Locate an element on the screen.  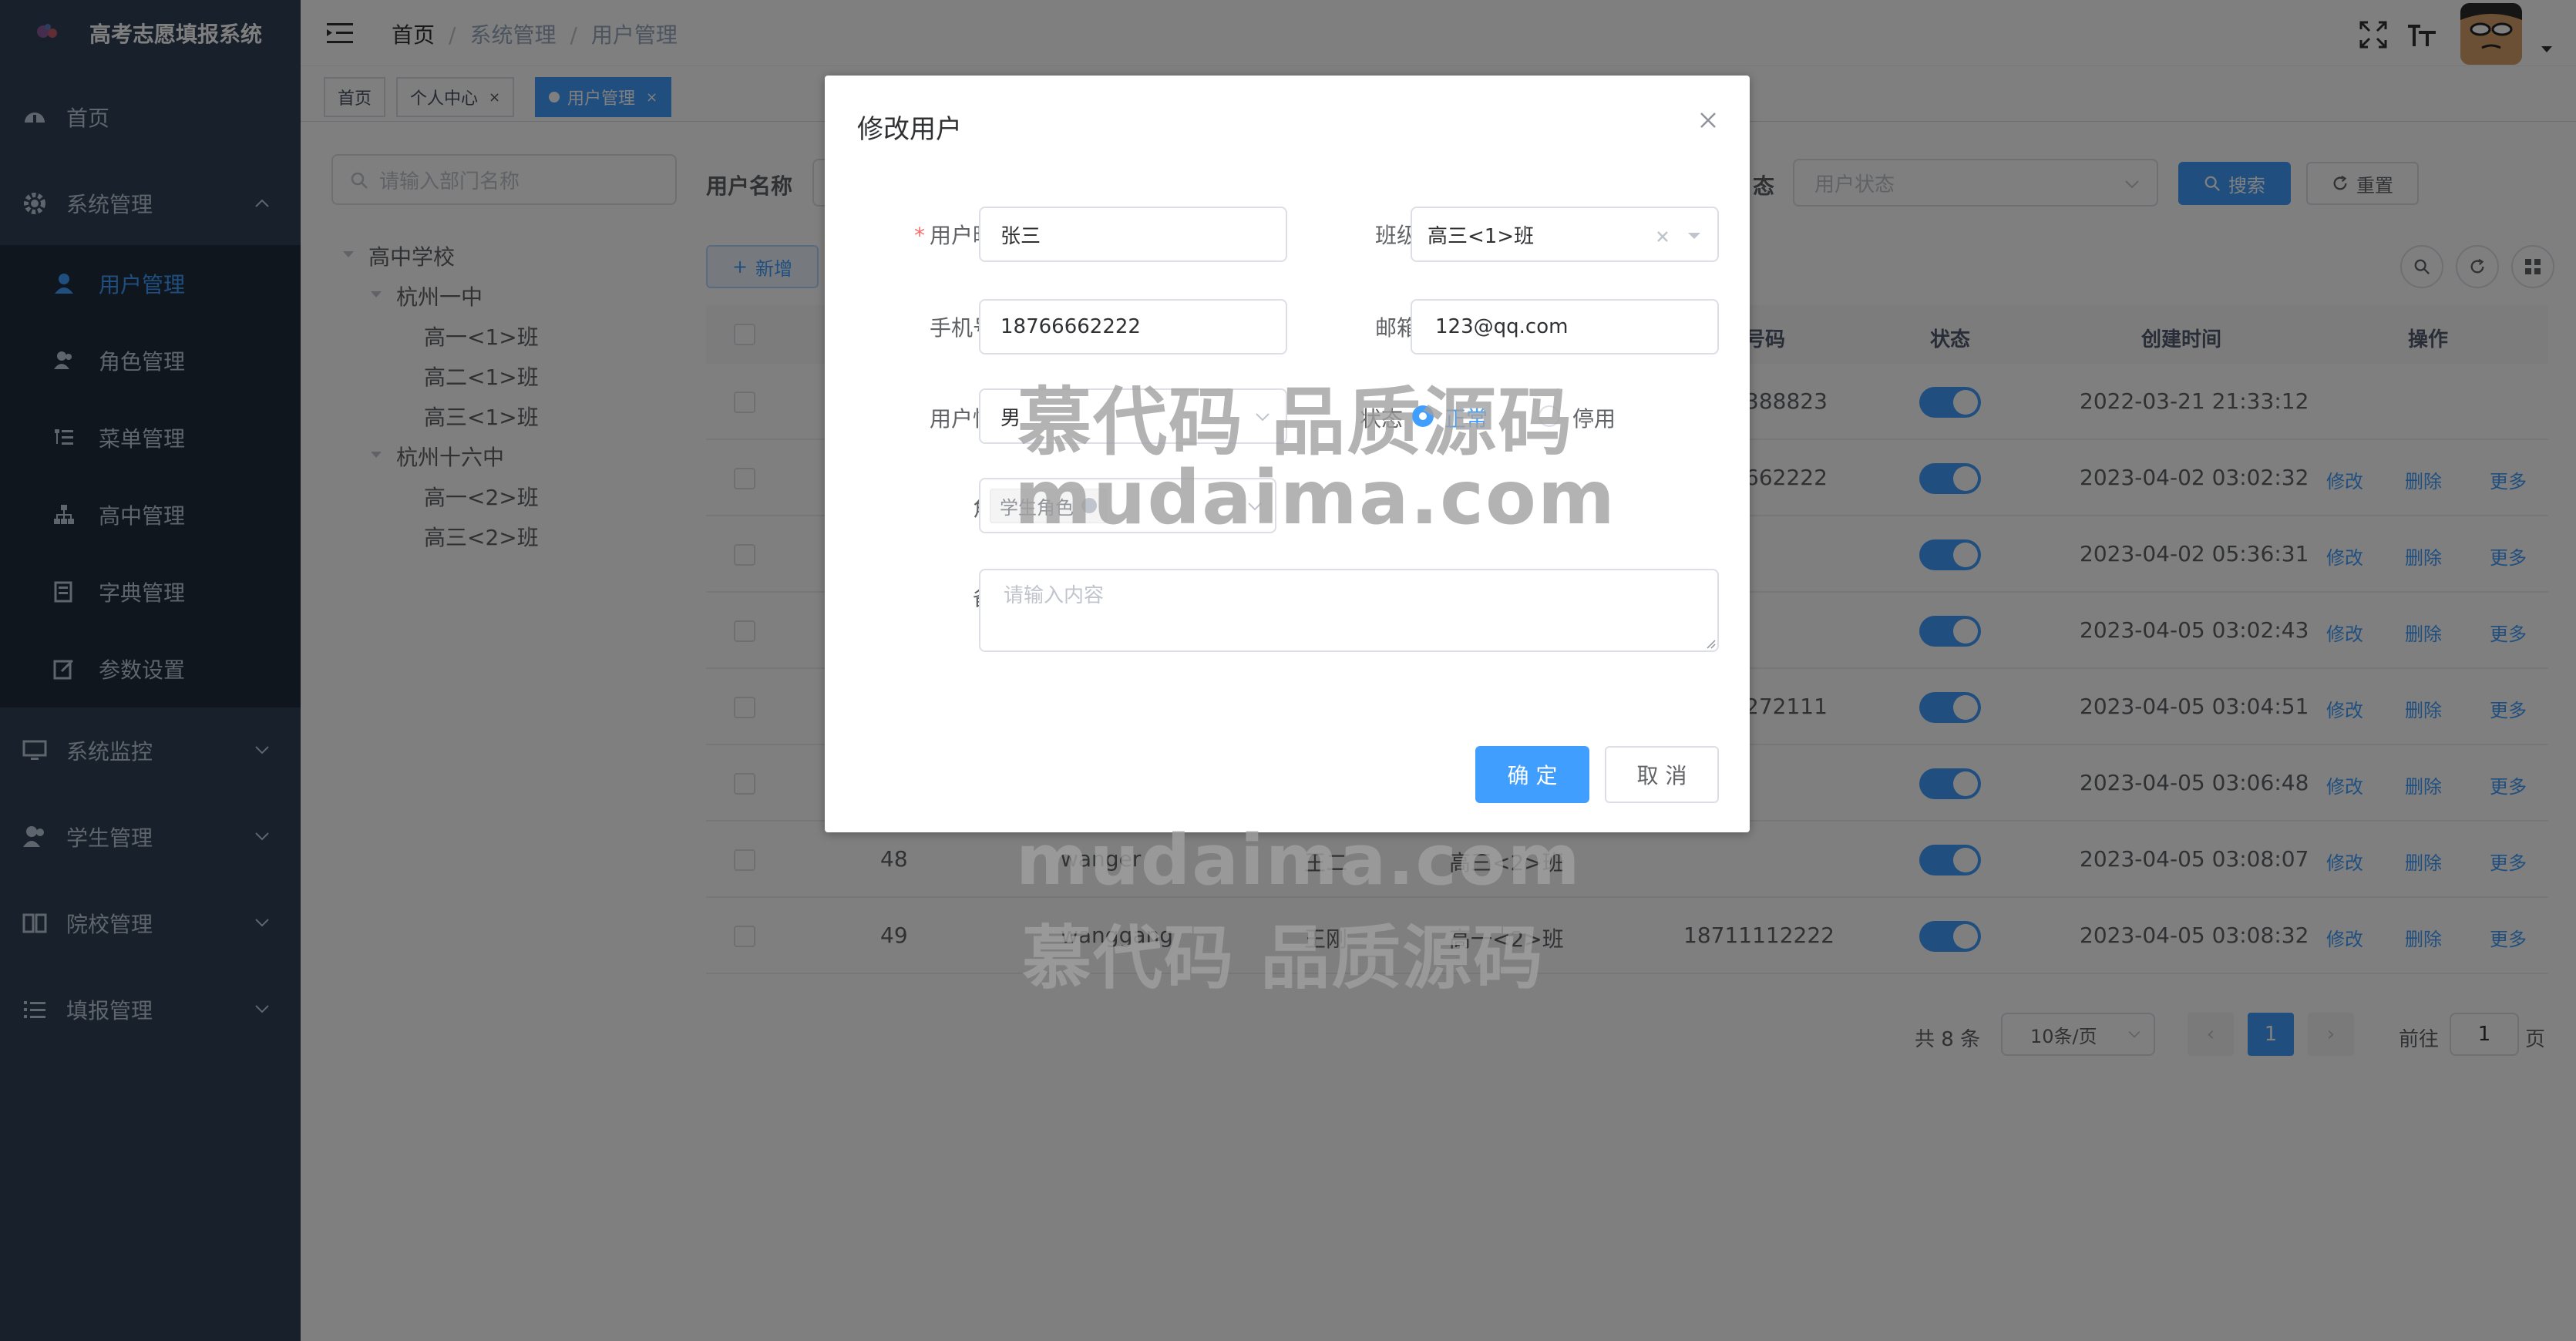
dialog-title: 修改用户 is located at coordinates (909, 130).